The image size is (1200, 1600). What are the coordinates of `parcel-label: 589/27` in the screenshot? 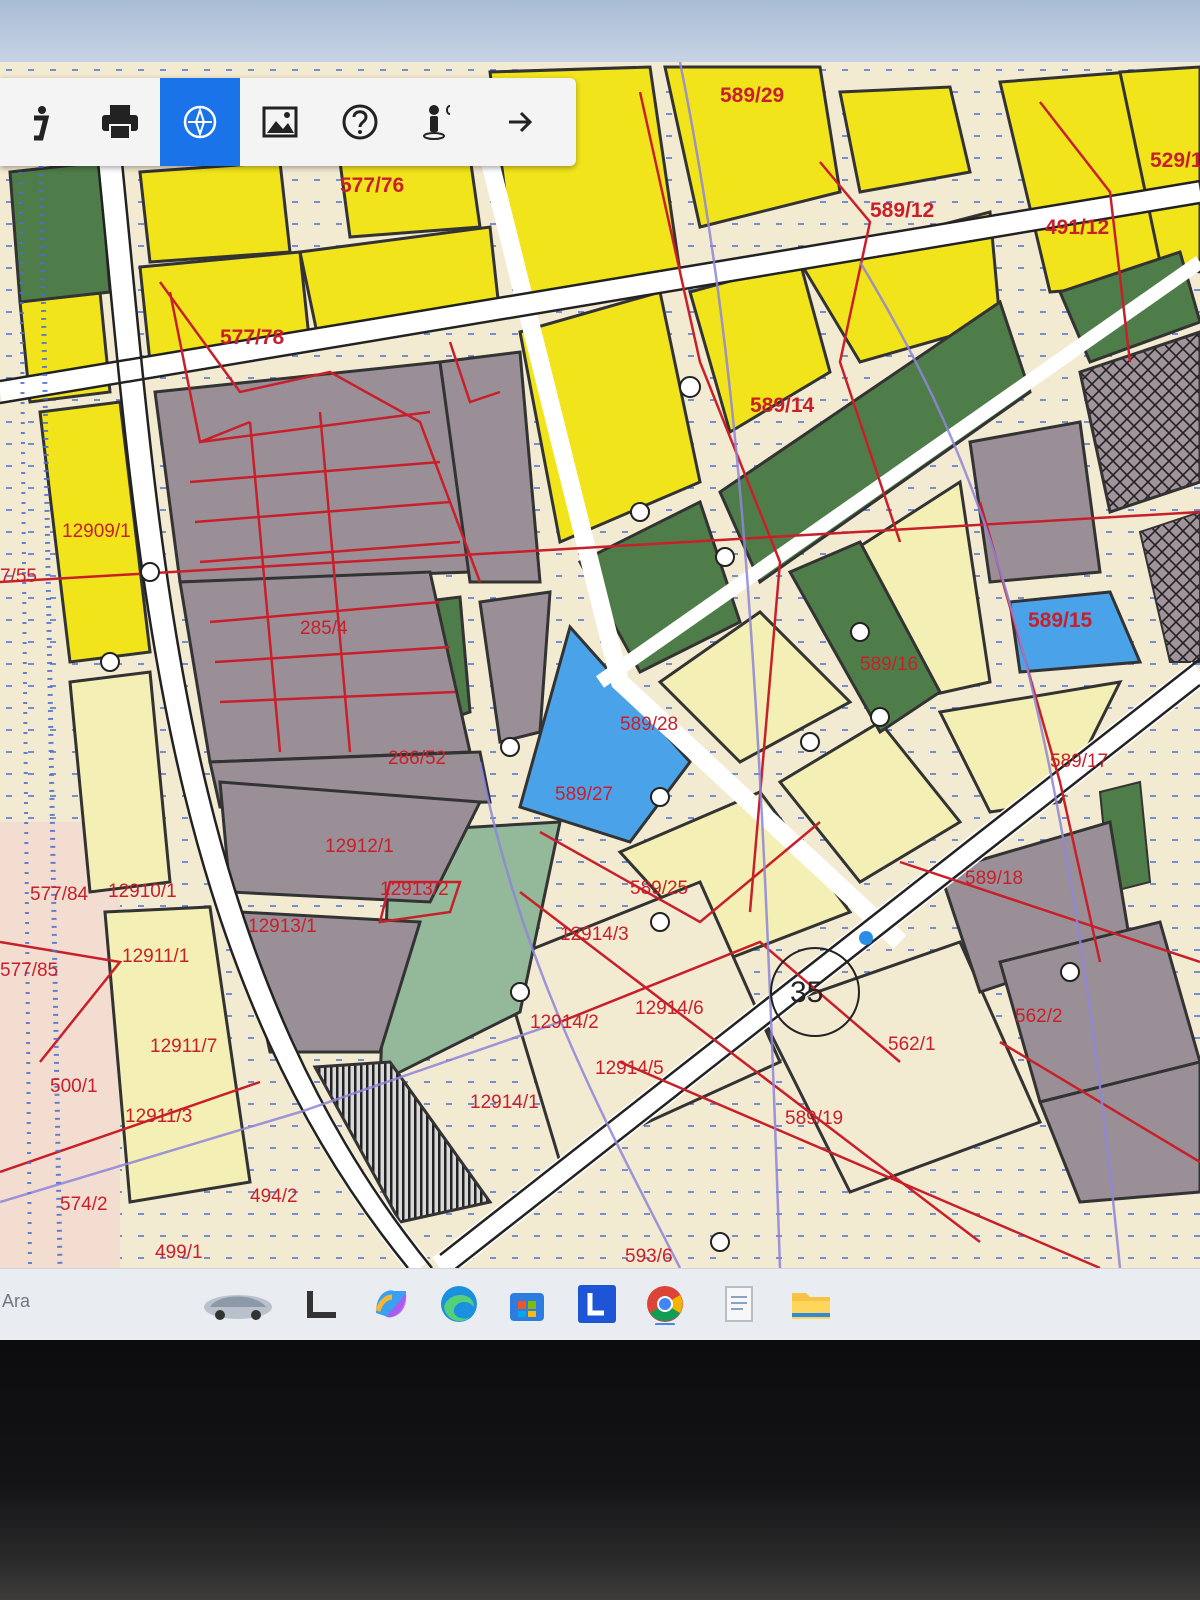 It's located at (584, 794).